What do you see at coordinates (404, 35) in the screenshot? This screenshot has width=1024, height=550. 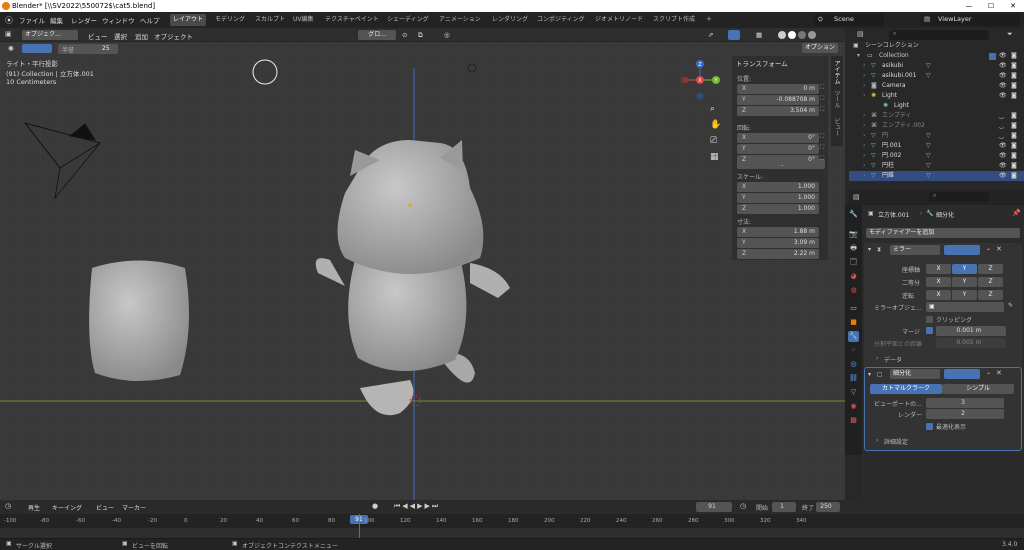 I see `pivot-icon: ⊙` at bounding box center [404, 35].